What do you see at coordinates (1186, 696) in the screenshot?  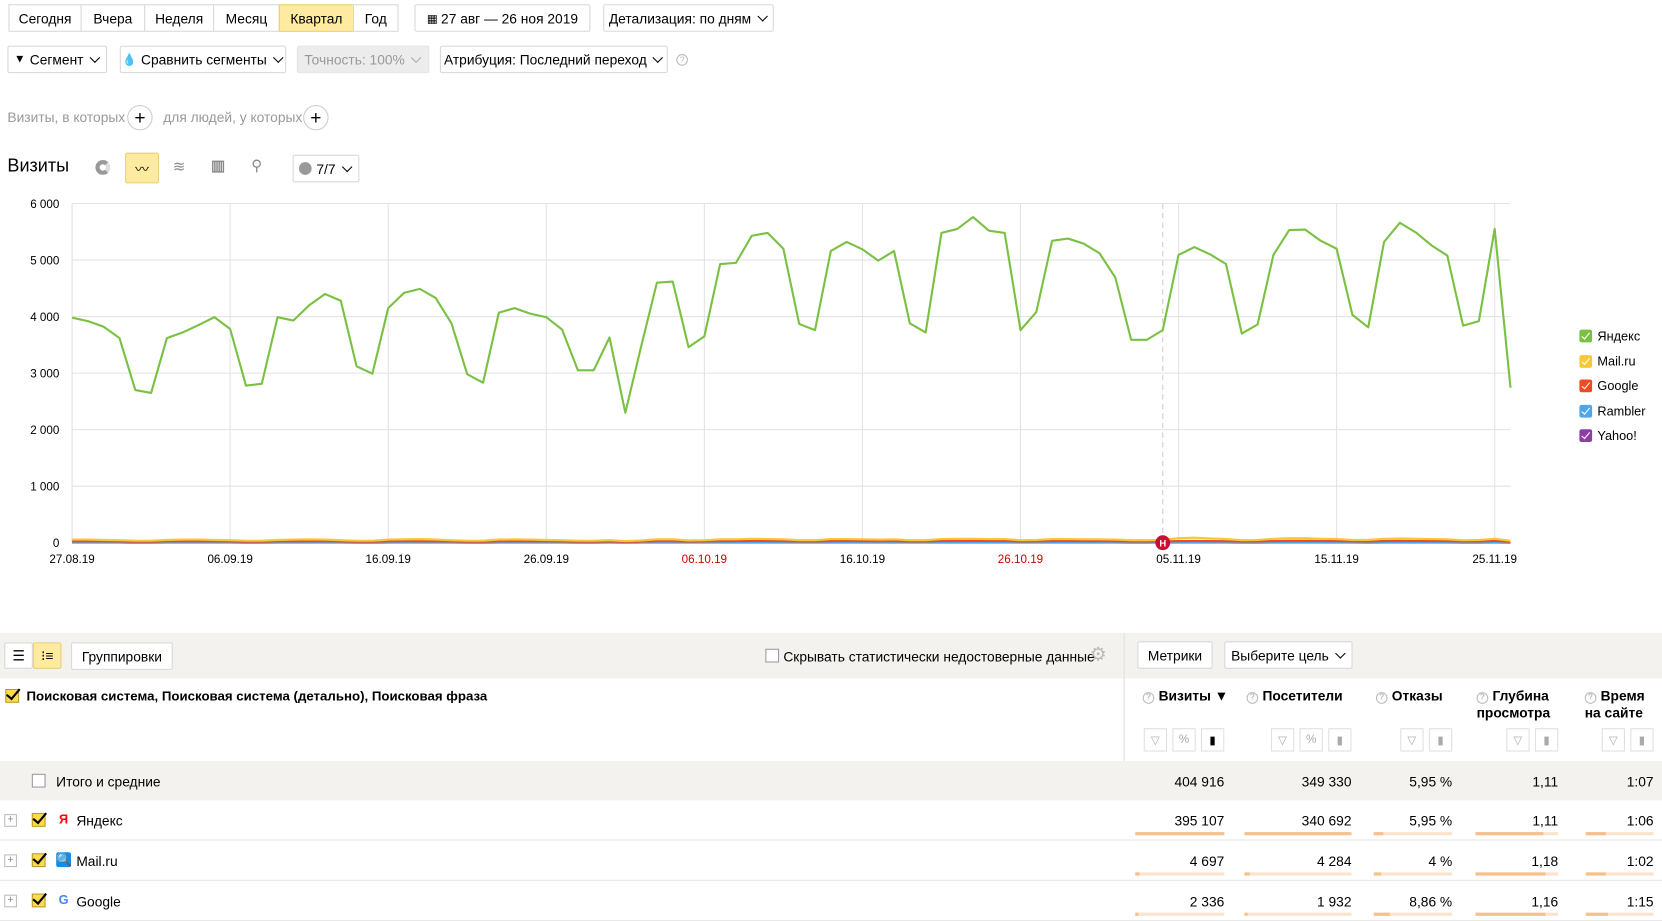 I see `column-header-0: ?Визиты ▼` at bounding box center [1186, 696].